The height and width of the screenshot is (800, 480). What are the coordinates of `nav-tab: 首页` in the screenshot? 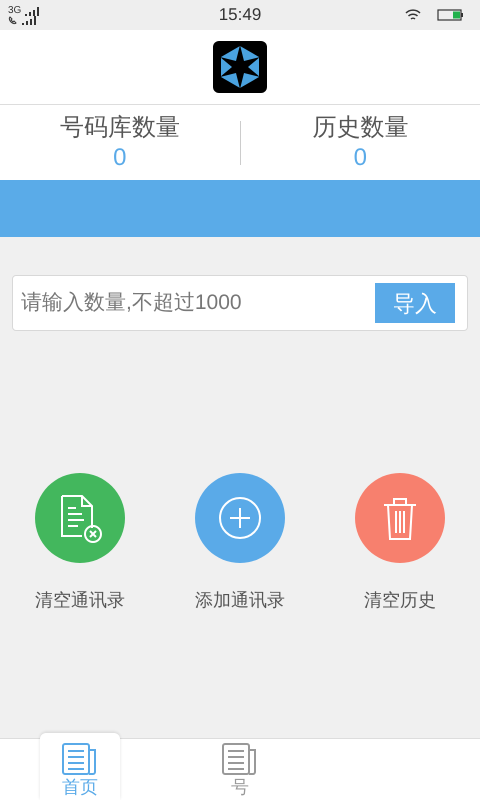 It's located at (80, 766).